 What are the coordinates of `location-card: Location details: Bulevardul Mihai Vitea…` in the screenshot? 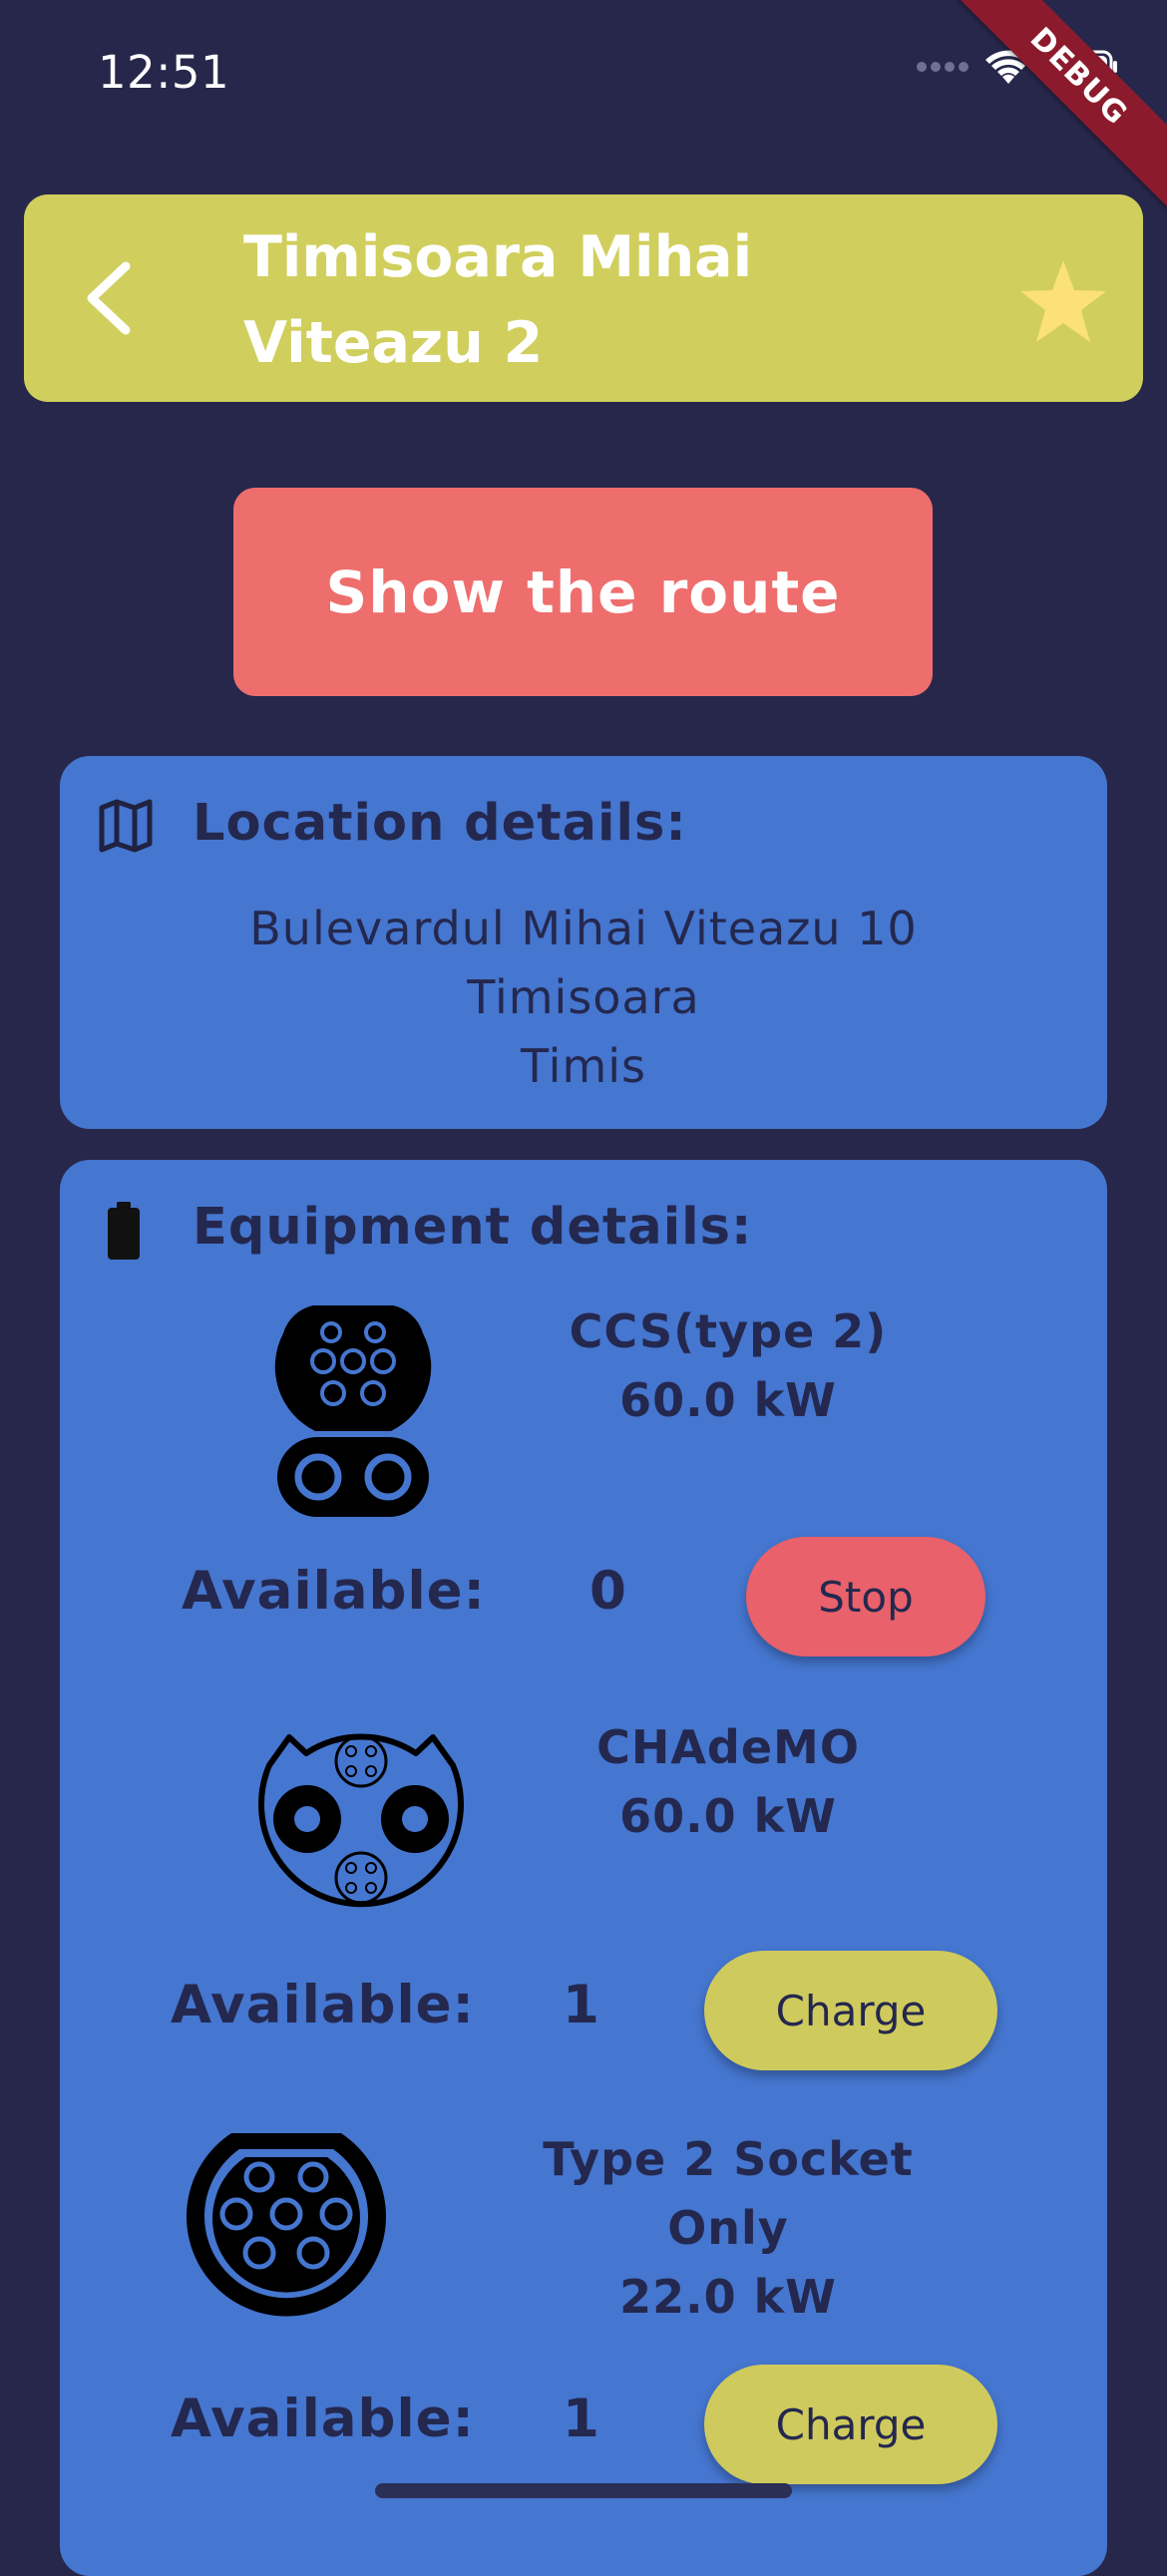 It's located at (583, 942).